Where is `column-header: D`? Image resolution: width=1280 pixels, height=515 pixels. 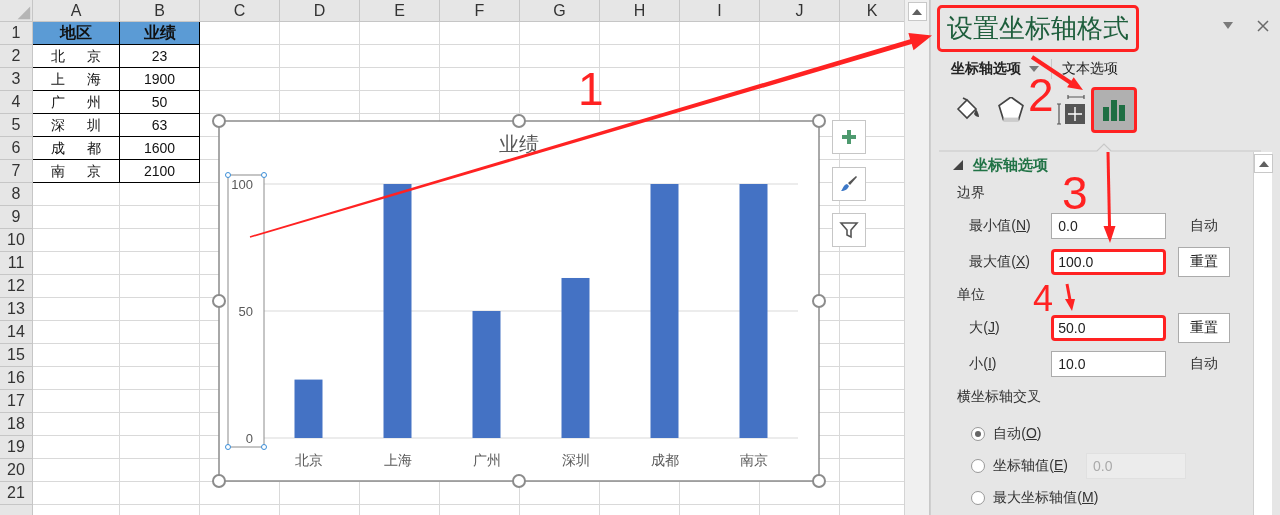
column-header: D is located at coordinates (320, 11).